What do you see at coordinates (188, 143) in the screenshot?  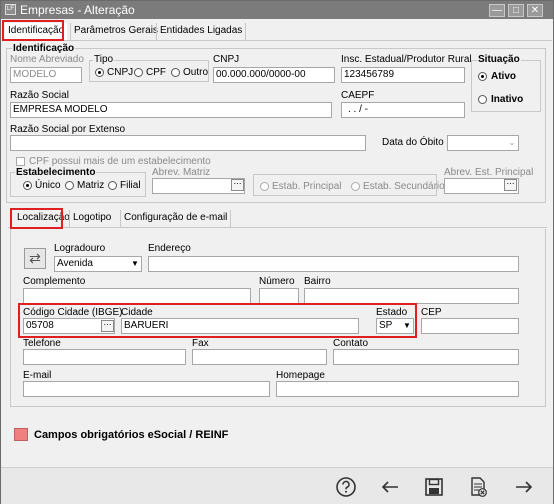 I see `razao-extenso-input` at bounding box center [188, 143].